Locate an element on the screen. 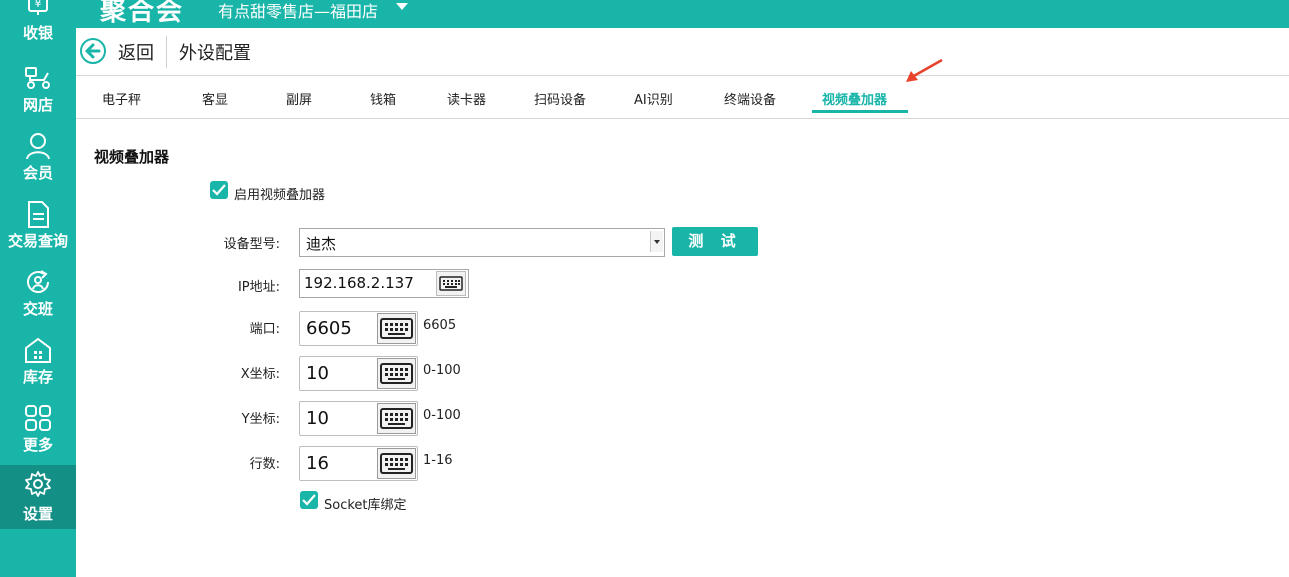 The image size is (1289, 577). x-coordinate-input: 10 is located at coordinates (358, 373).